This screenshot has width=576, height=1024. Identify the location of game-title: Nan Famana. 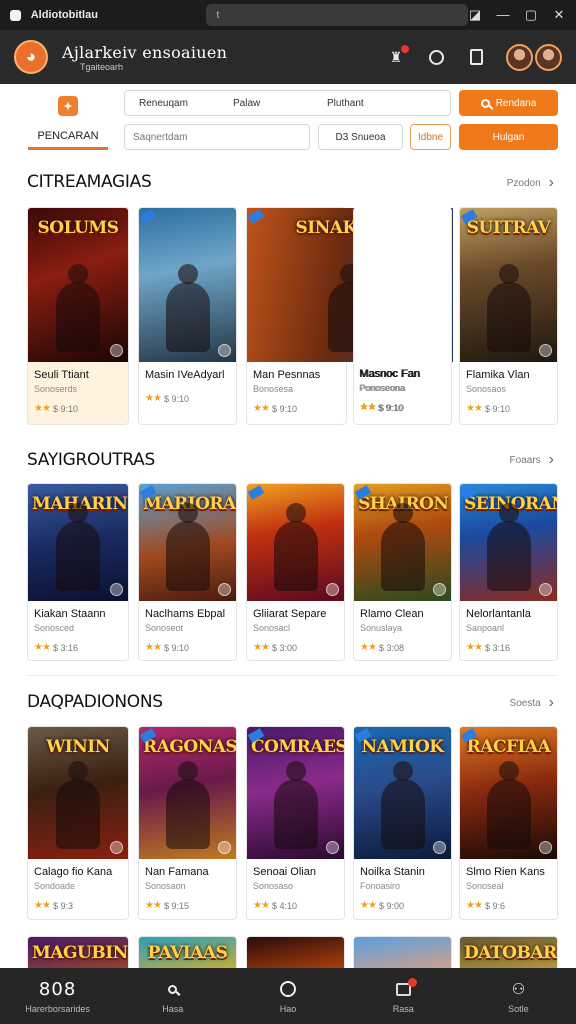
(177, 872).